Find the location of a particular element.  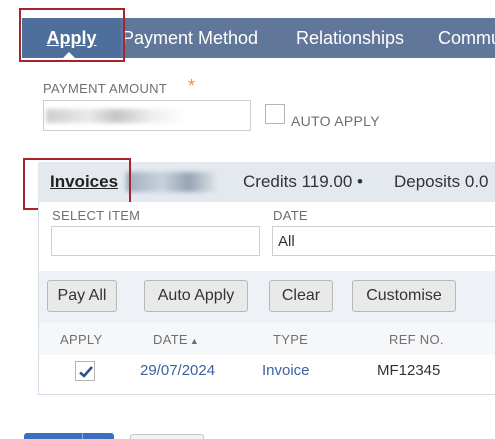

tab-communication-label: Commu is located at coordinates (466, 38).